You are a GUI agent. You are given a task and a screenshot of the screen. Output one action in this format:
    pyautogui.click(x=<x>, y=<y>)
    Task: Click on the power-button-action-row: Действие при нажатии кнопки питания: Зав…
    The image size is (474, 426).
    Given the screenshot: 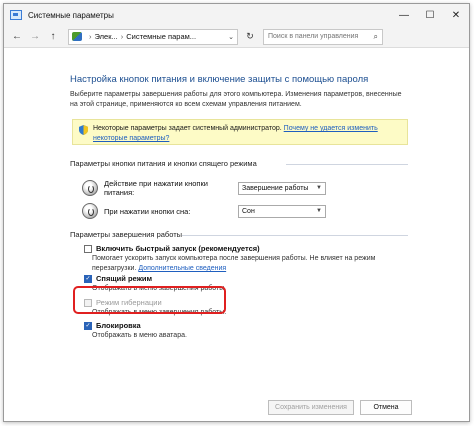 What is the action you would take?
    pyautogui.click(x=204, y=188)
    